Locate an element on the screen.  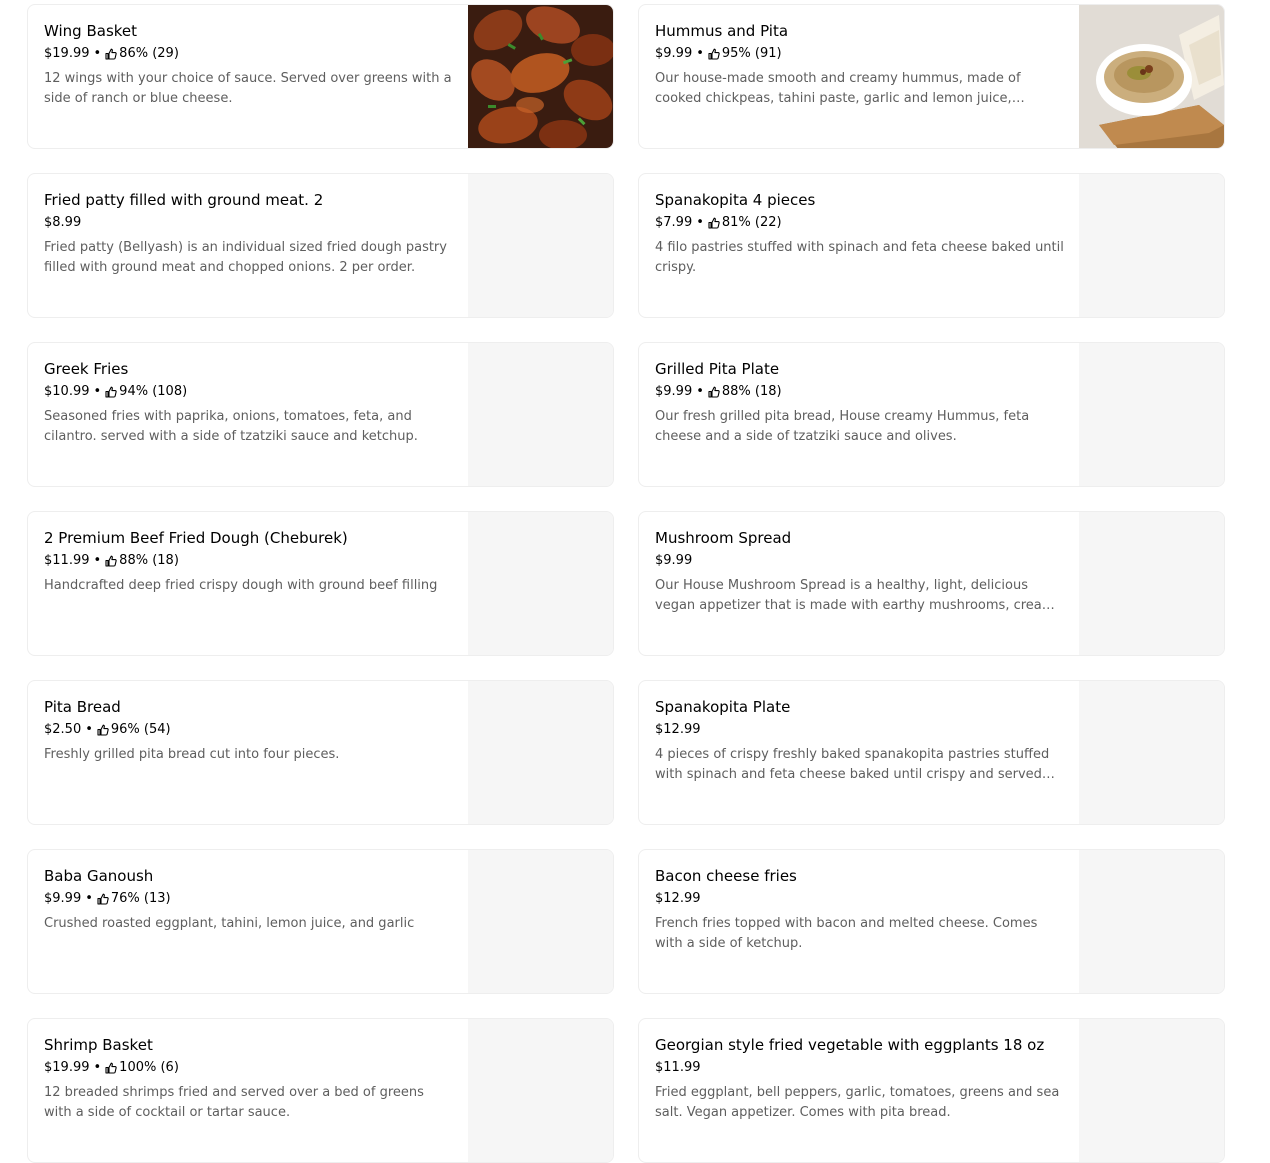
menu-item-title: Spanakopita Plate is located at coordinates (723, 707).